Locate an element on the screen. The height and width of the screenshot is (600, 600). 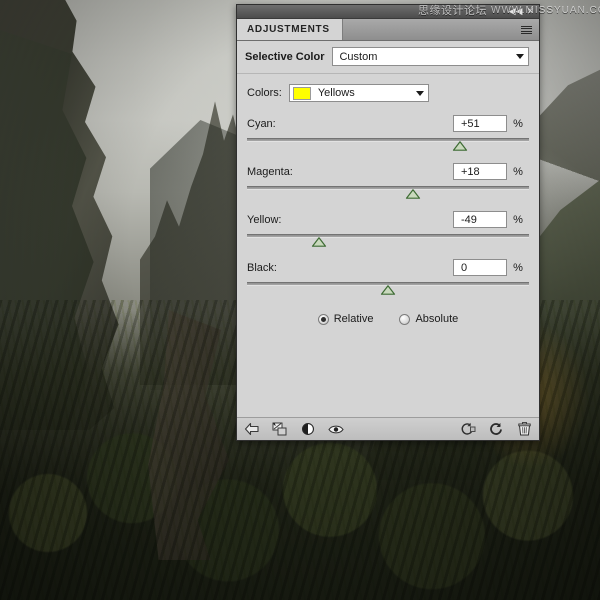
preset-value: Custom is located at coordinates (358, 56).